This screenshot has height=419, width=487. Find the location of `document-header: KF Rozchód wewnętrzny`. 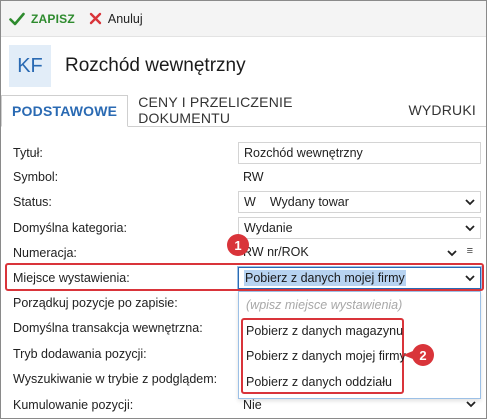

document-header: KF Rozchód wewnętrzny is located at coordinates (243, 66).